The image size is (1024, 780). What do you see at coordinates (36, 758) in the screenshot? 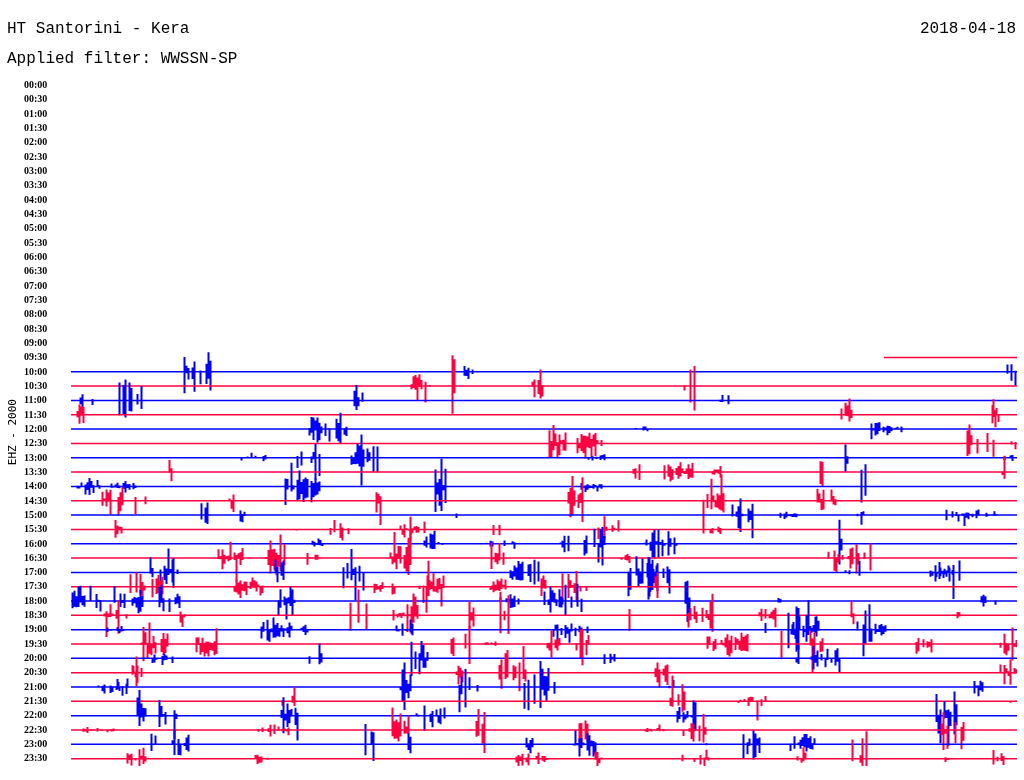
I see `time-label: 23:30` at bounding box center [36, 758].